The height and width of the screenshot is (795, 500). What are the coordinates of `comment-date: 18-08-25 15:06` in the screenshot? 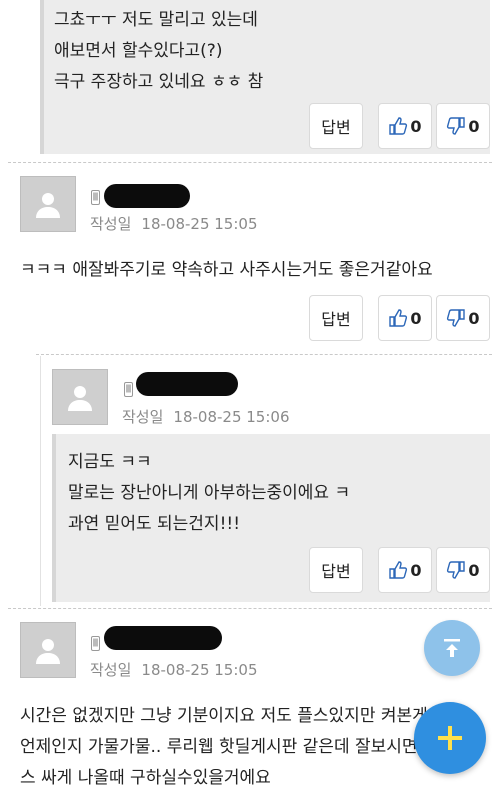 It's located at (231, 417).